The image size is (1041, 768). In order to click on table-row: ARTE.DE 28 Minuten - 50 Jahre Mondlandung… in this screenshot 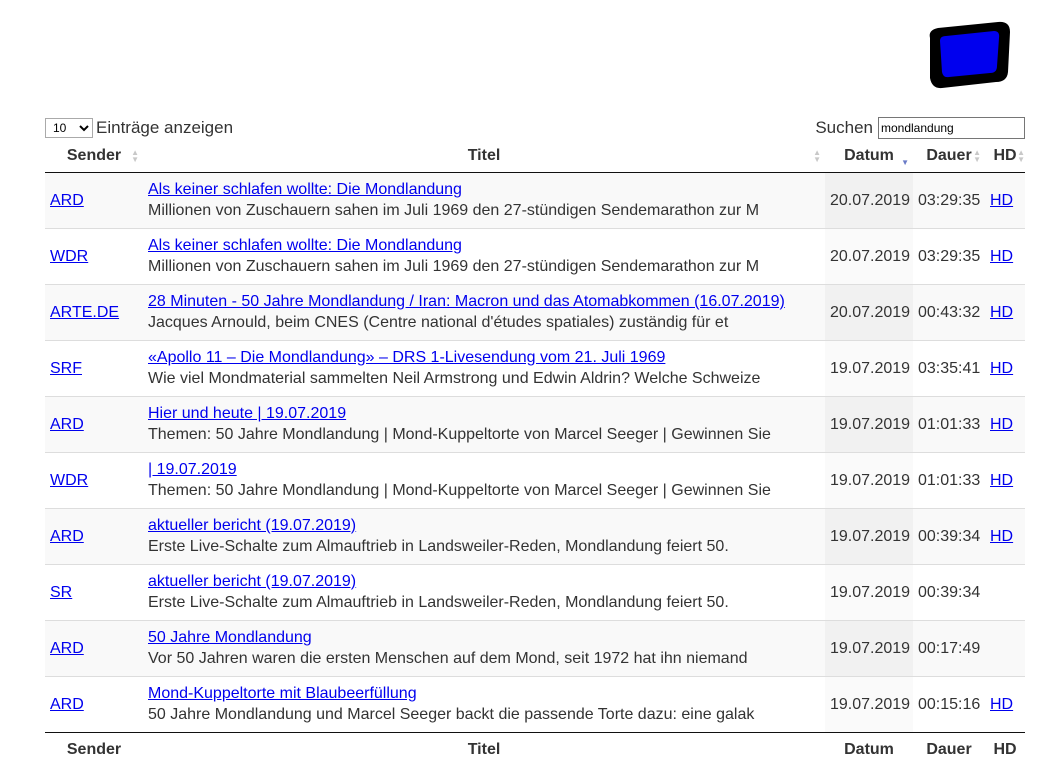, I will do `click(535, 312)`.